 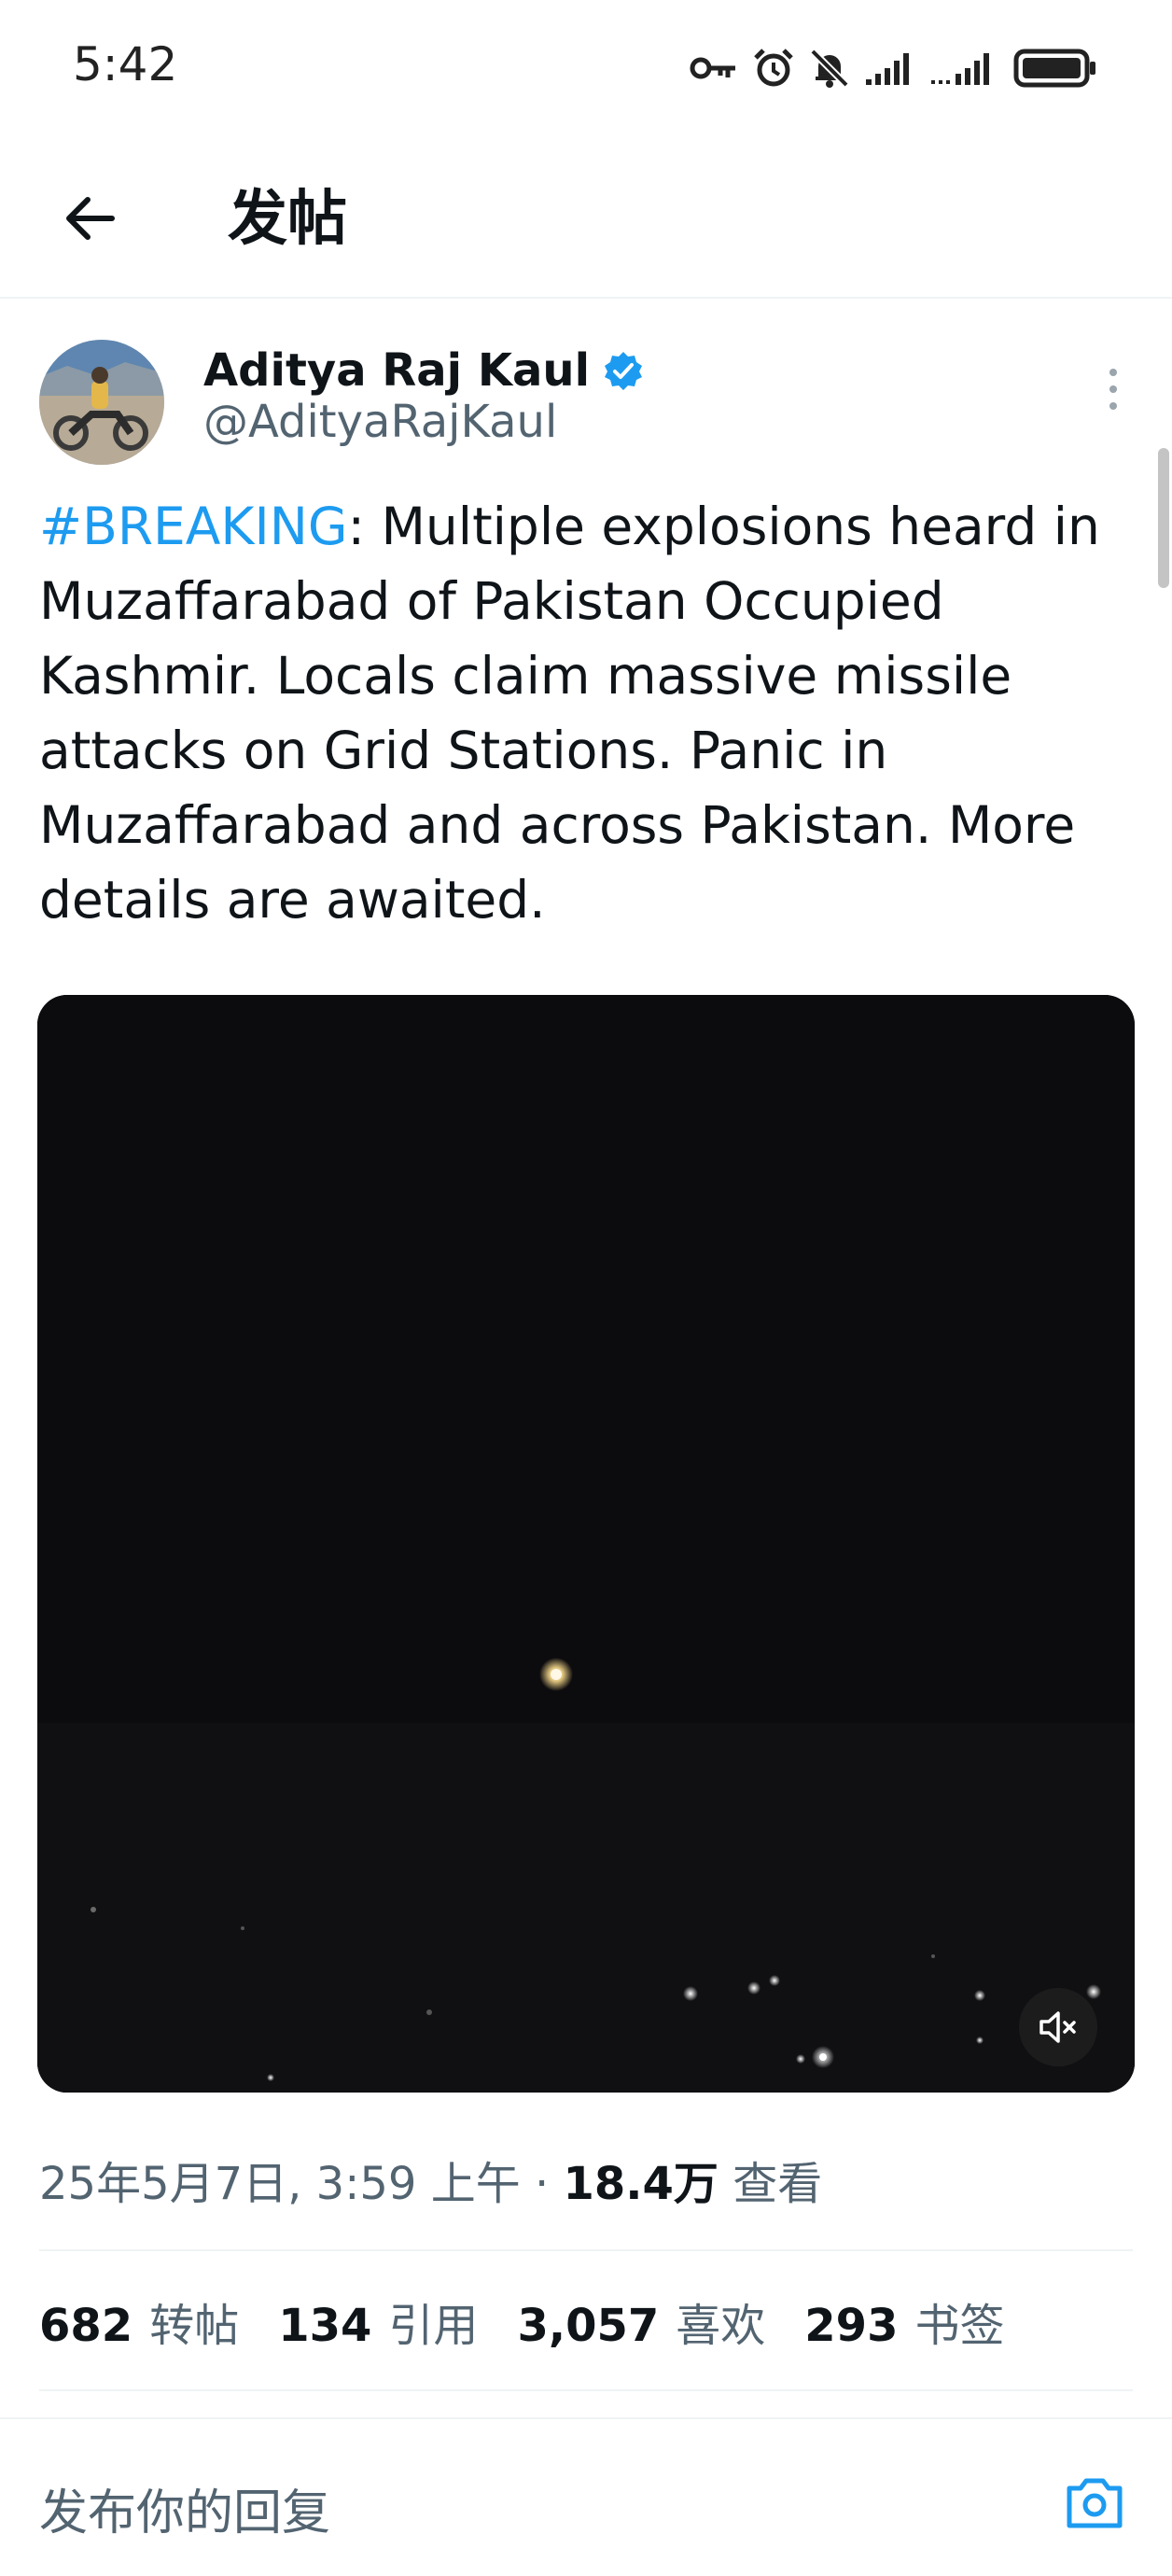 I want to click on camera-icon, so click(x=1095, y=2503).